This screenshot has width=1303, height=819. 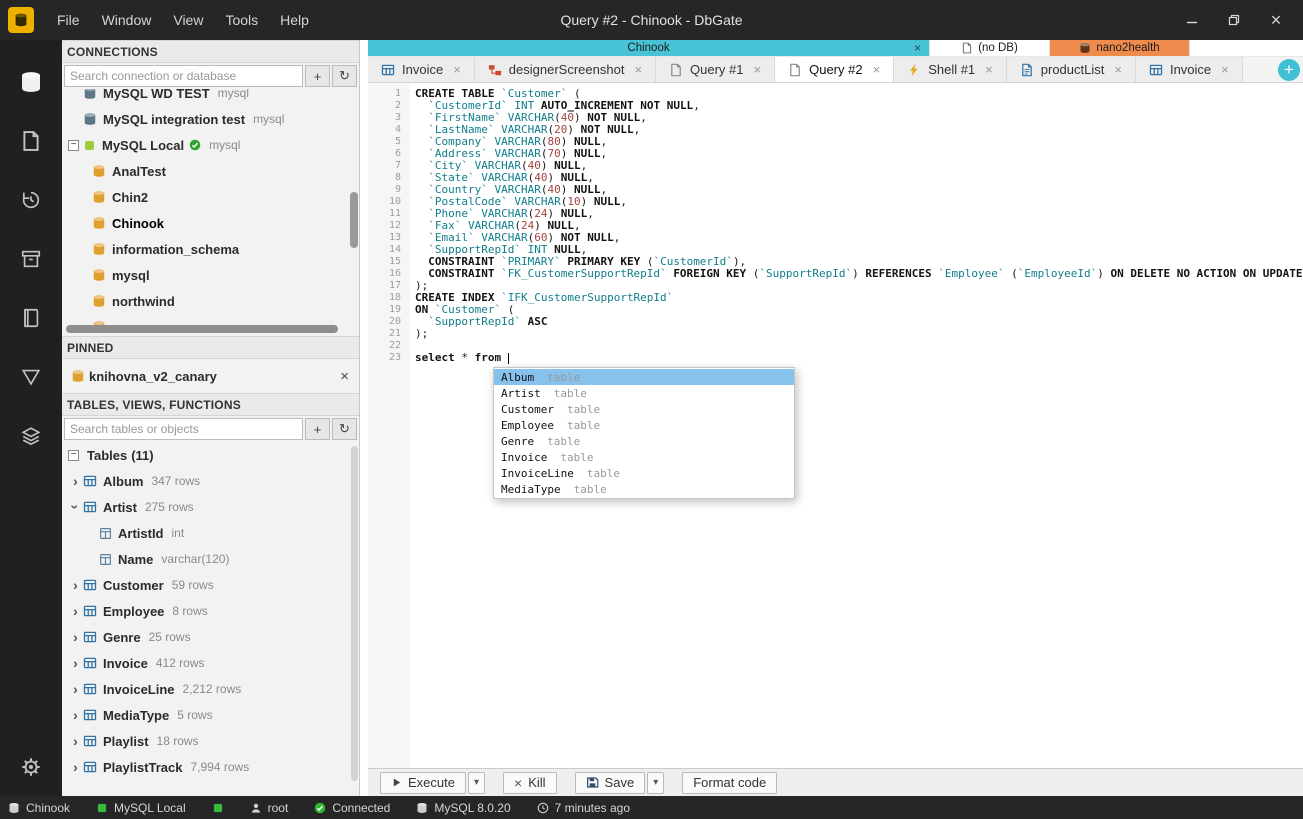 I want to click on column-item: Name varchar(120), so click(x=210, y=559).